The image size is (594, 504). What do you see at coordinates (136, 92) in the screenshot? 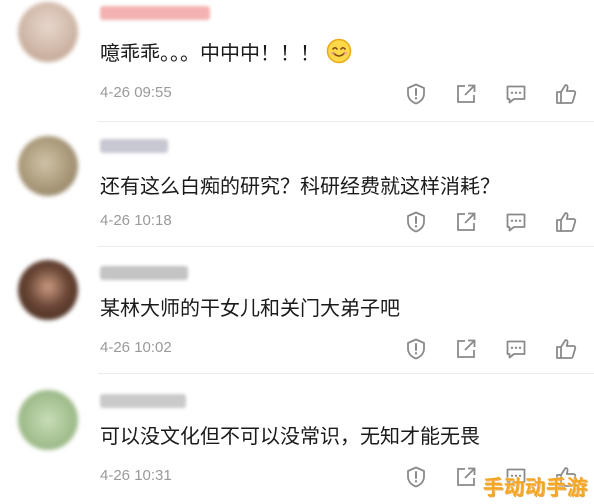
I see `timestamp: 4-26 09:55` at bounding box center [136, 92].